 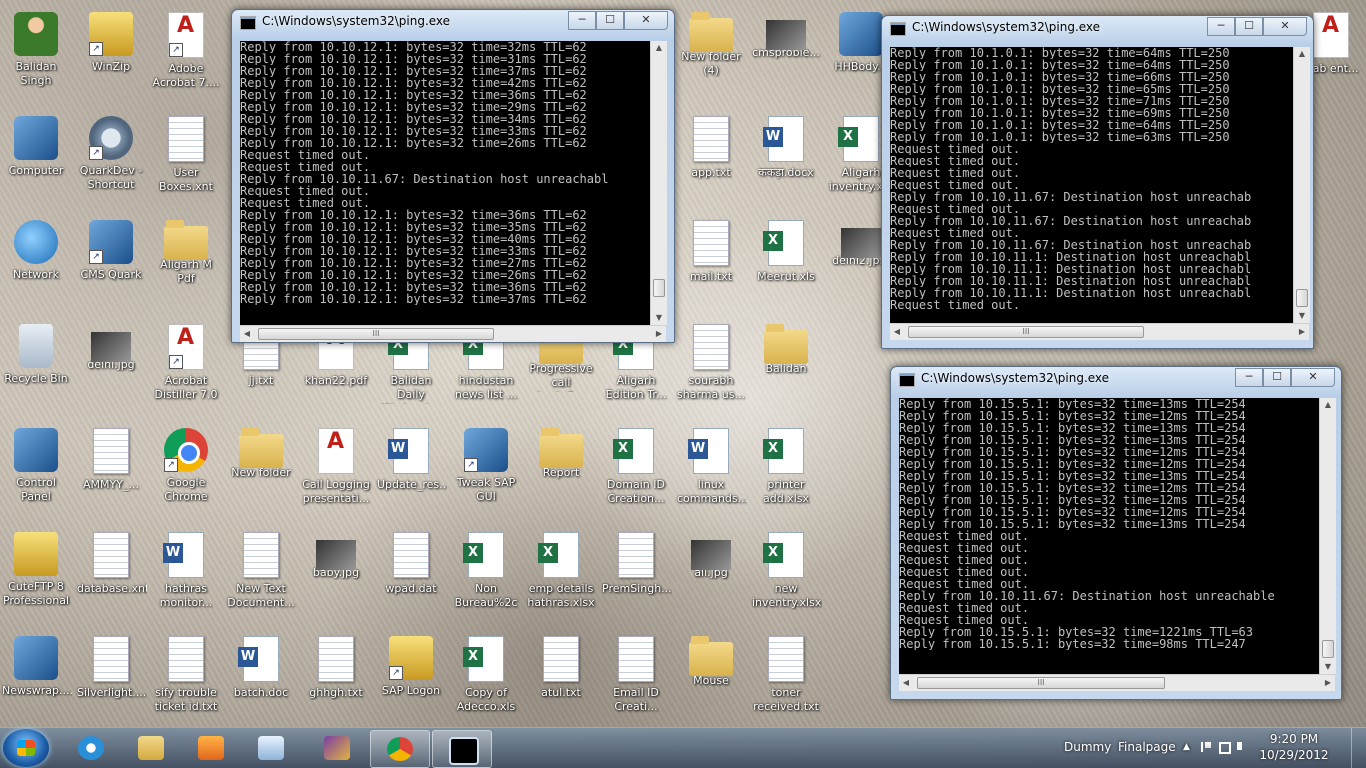 What do you see at coordinates (271, 748) in the screenshot?
I see `taskbar-document-app` at bounding box center [271, 748].